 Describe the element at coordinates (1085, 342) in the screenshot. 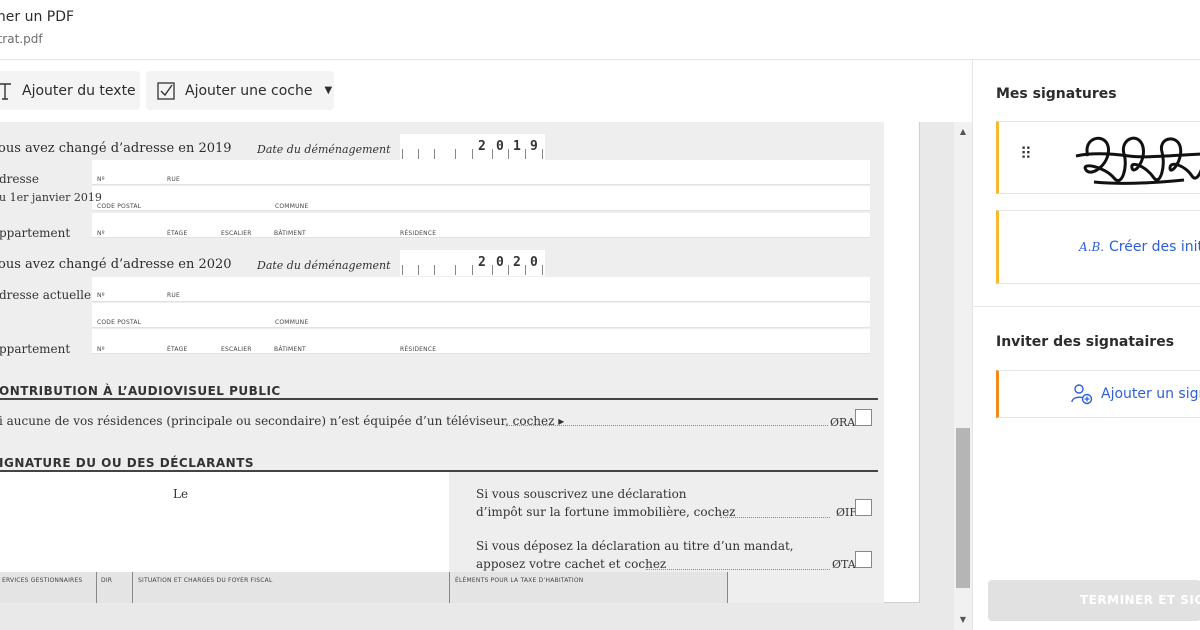

I see `invite-signers-heading: Inviter des signataires` at that location.